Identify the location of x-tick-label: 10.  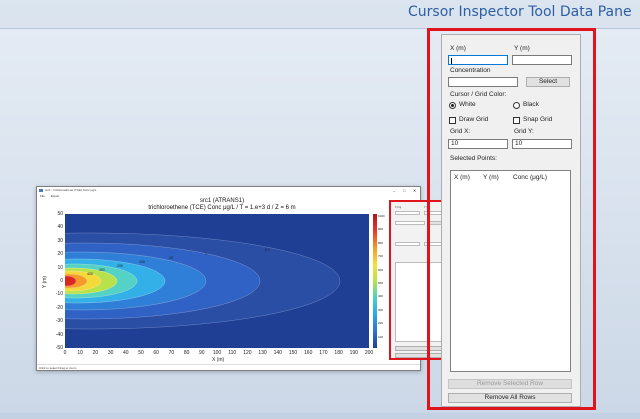
(80, 353).